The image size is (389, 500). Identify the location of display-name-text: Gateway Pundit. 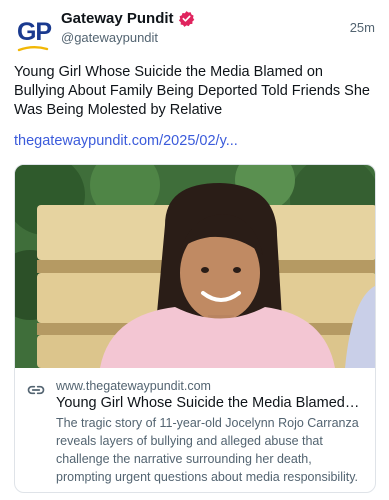
(117, 18).